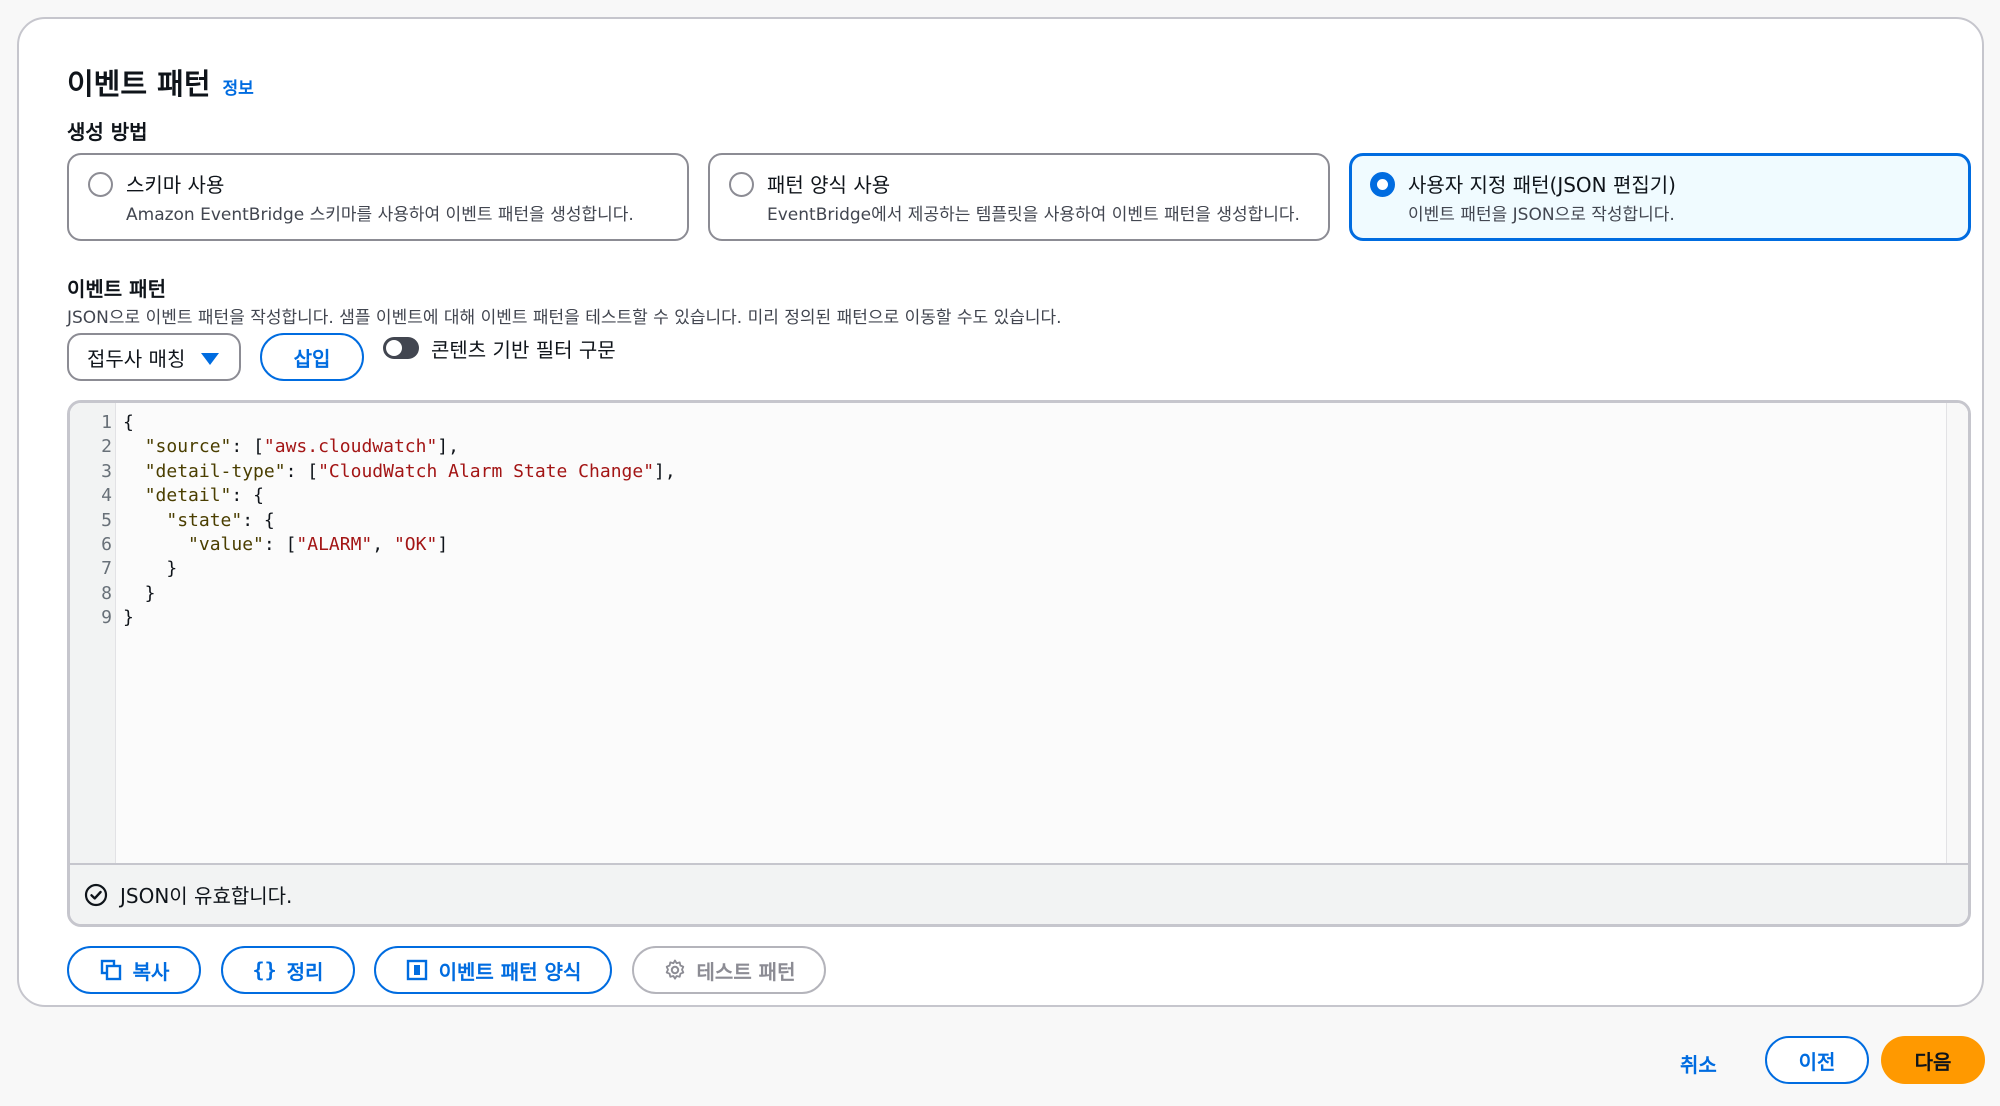 The height and width of the screenshot is (1106, 2000). Describe the element at coordinates (206, 896) in the screenshot. I see `validation-text: JSON이 유효합니다.` at that location.